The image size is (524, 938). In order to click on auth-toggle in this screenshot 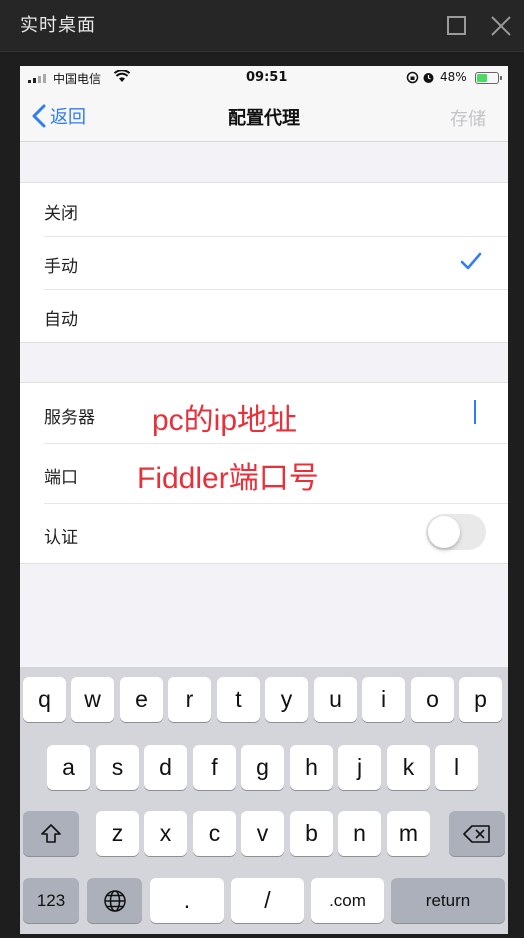, I will do `click(456, 532)`.